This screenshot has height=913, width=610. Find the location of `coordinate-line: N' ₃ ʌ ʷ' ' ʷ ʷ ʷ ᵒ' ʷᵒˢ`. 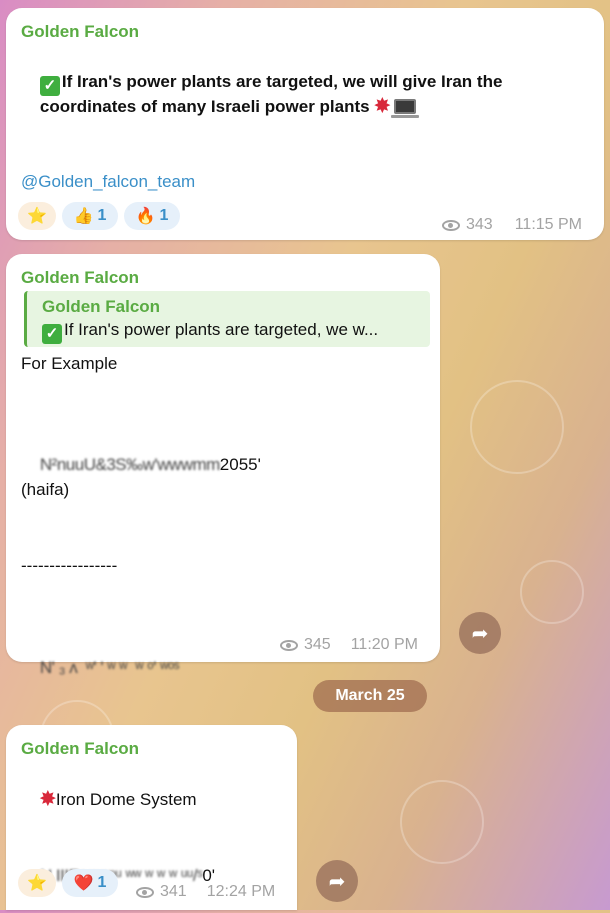

coordinate-line: N' ₃ ʌ ʷ' ' ʷ ʷ ʷ ᵒ' ʷᵒˢ is located at coordinates (100, 667).